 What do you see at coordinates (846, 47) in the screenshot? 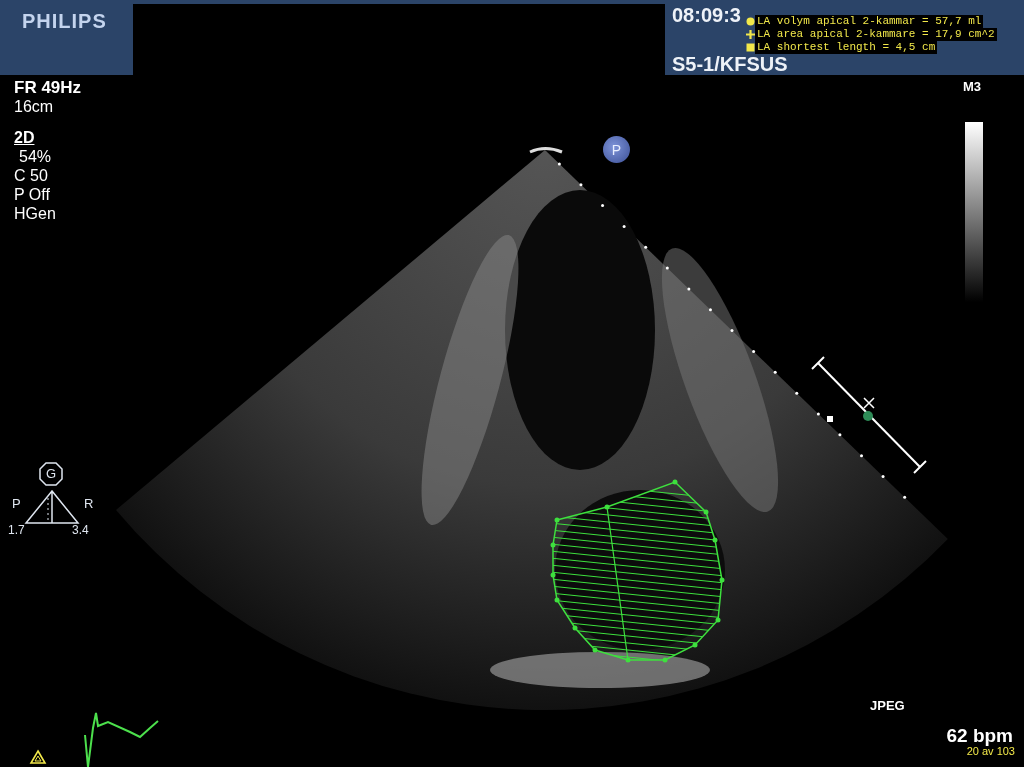
I see `measurement-text: LA shortest length = 4,5 cm` at bounding box center [846, 47].